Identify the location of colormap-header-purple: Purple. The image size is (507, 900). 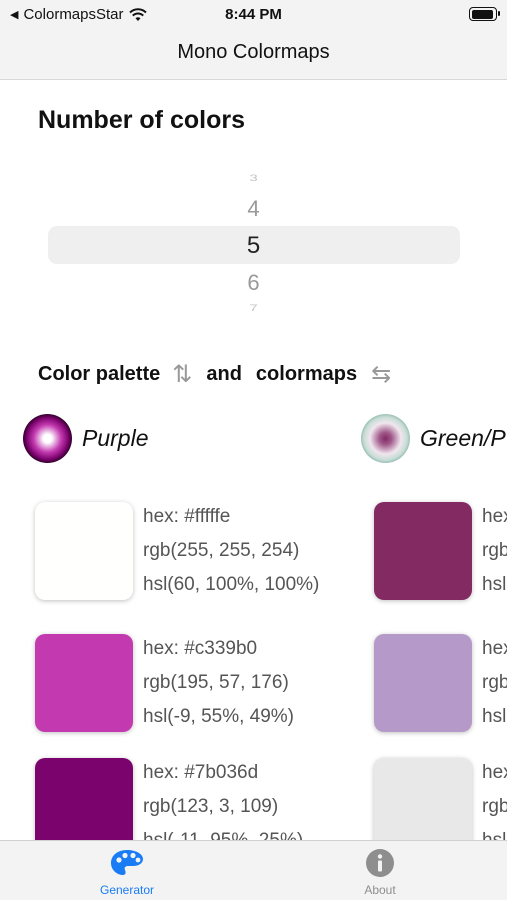
(85, 438).